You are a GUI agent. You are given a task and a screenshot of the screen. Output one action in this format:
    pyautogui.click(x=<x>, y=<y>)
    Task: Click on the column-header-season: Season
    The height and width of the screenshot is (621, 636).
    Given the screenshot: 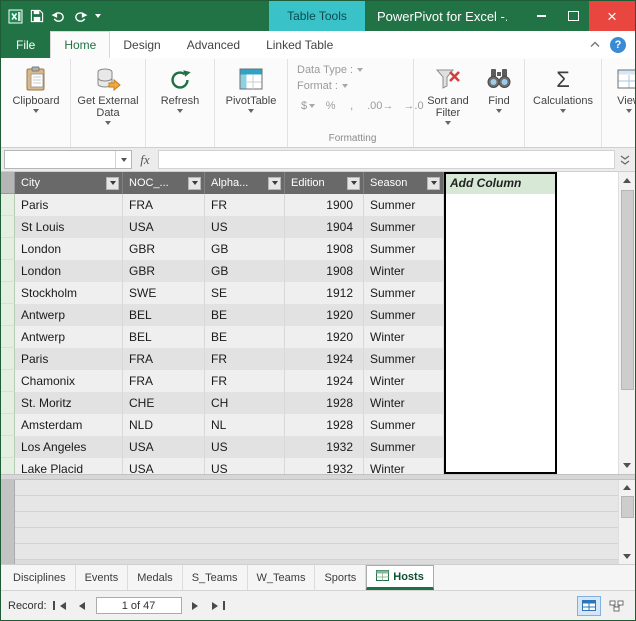 What is the action you would take?
    pyautogui.click(x=404, y=183)
    